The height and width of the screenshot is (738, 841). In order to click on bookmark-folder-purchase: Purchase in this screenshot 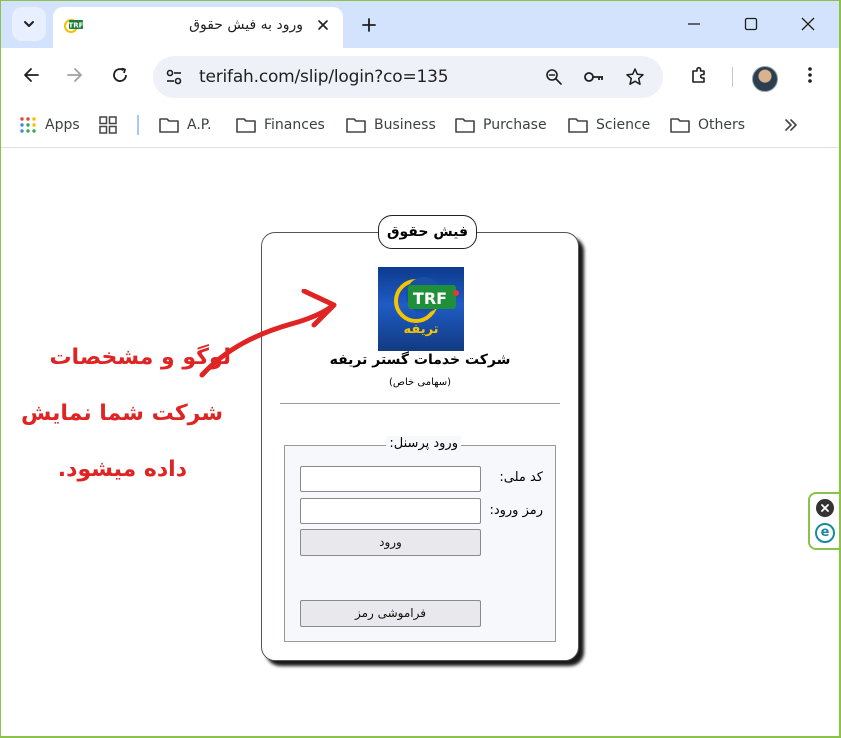, I will do `click(501, 125)`.